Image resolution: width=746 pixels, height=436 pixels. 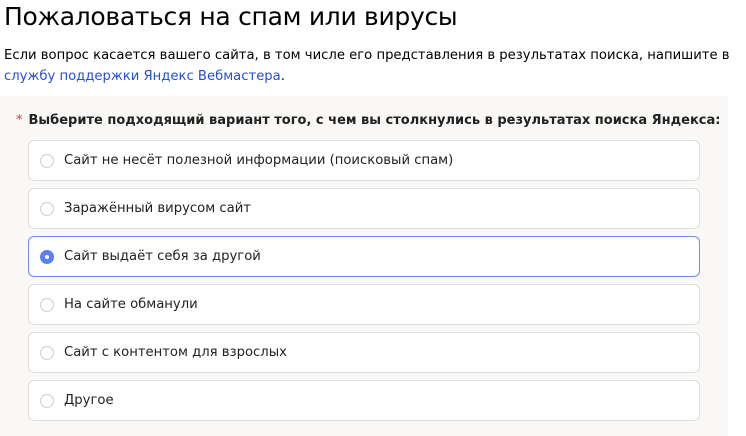 What do you see at coordinates (89, 400) in the screenshot?
I see `option-label: Другое` at bounding box center [89, 400].